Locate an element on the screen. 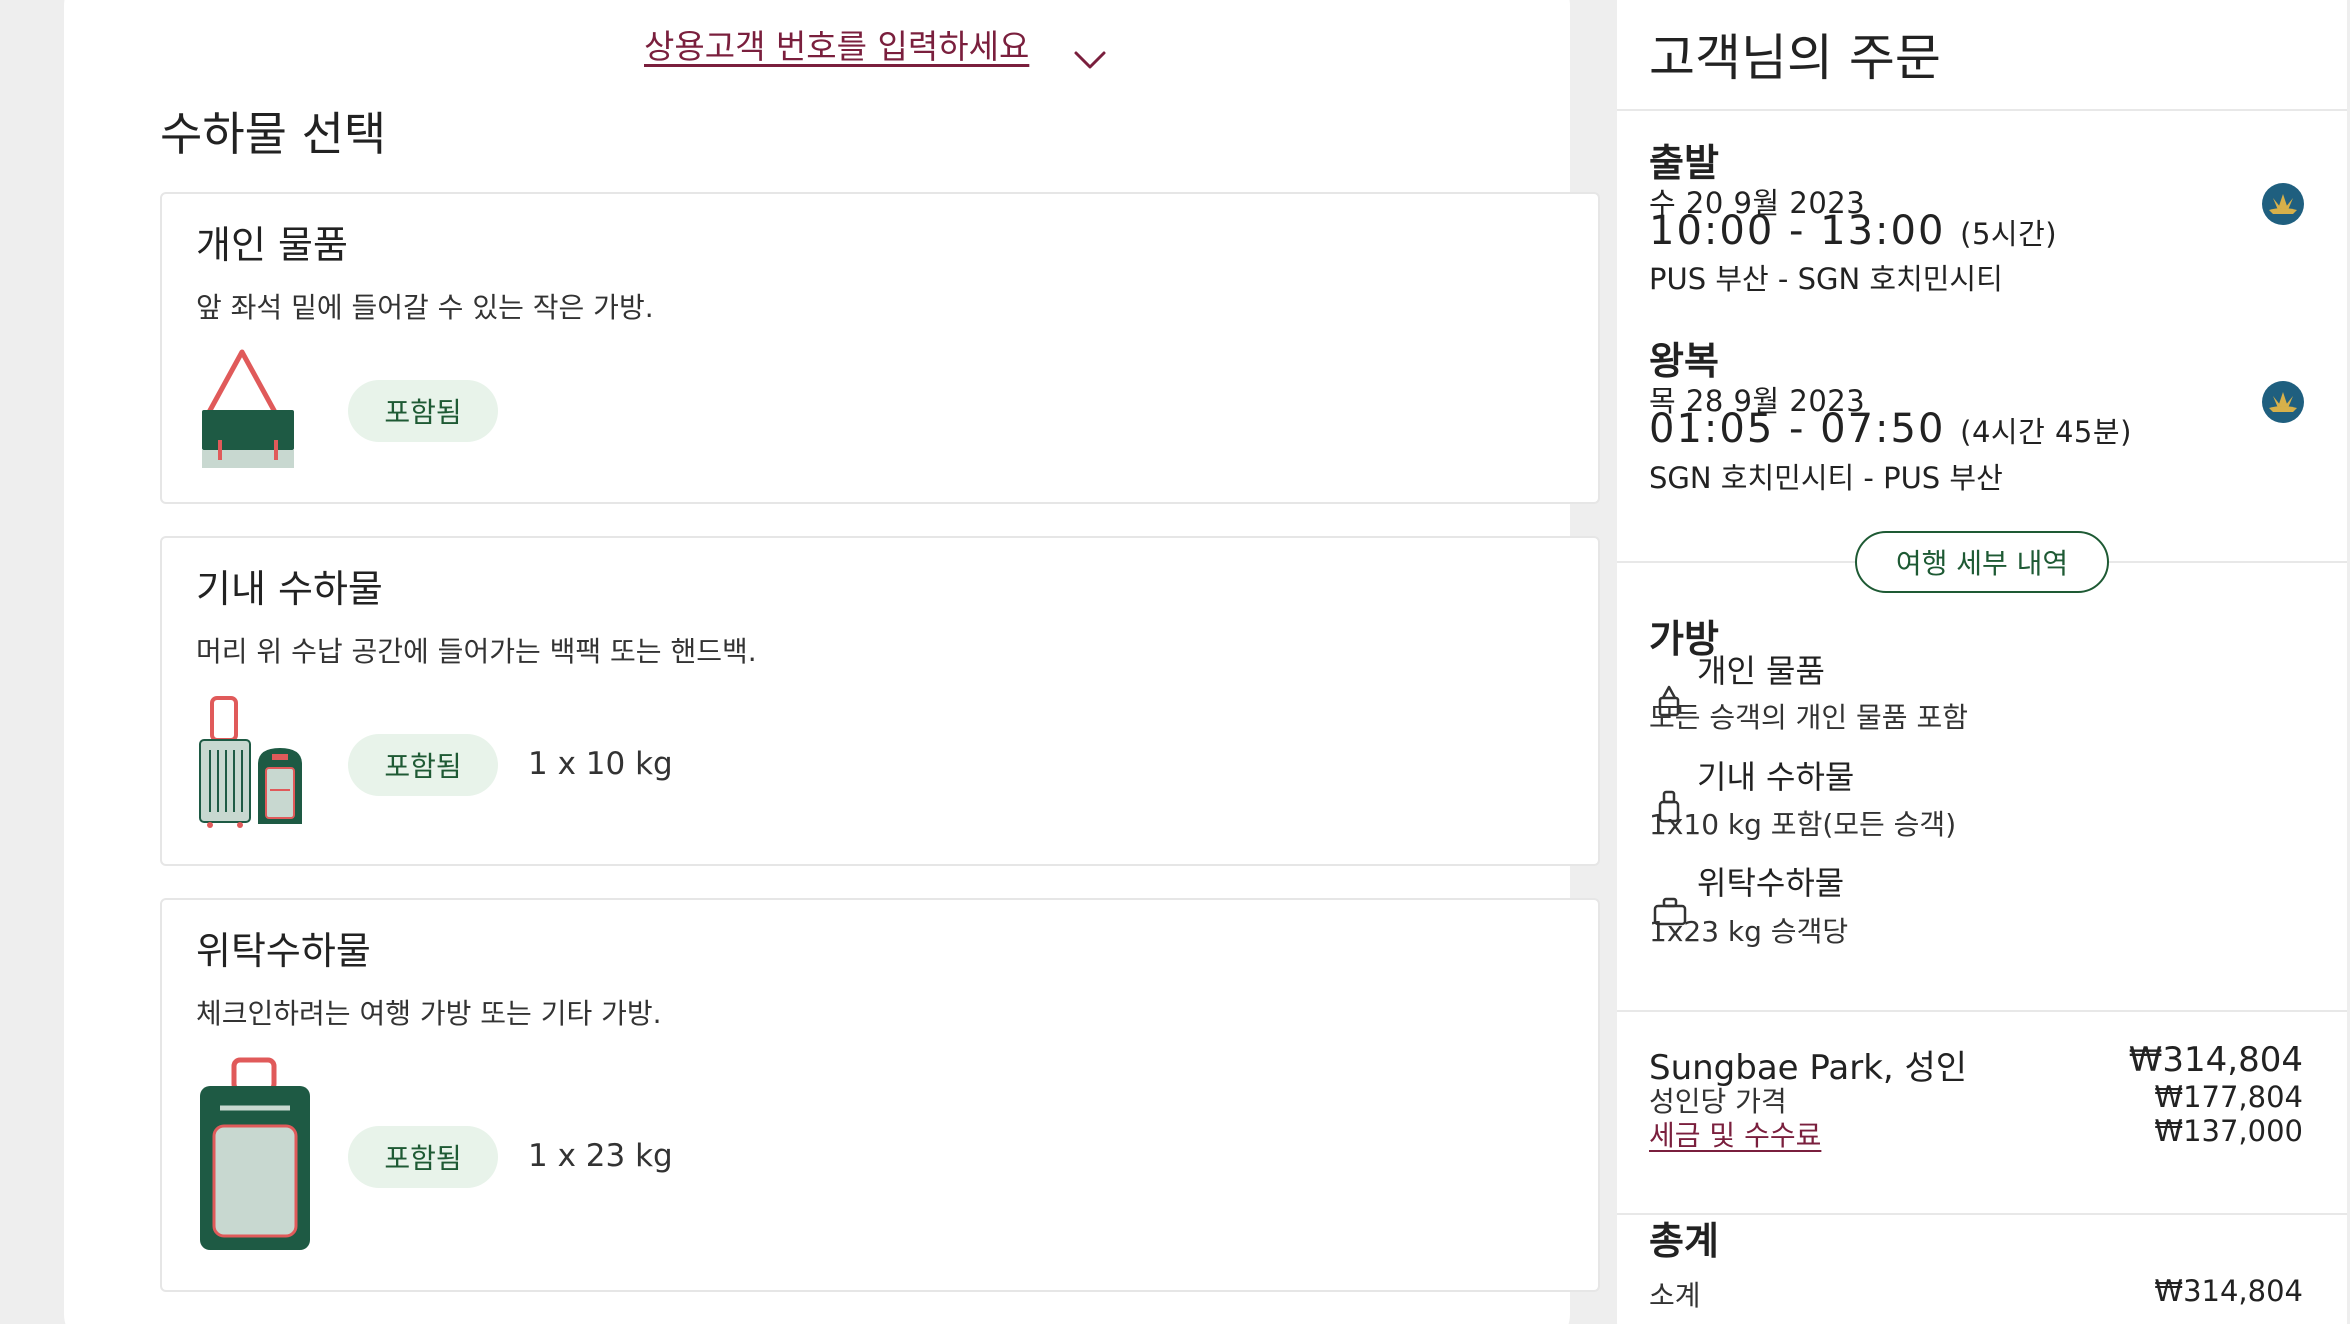  bag-row-name: 개인 물품 is located at coordinates (1761, 671).